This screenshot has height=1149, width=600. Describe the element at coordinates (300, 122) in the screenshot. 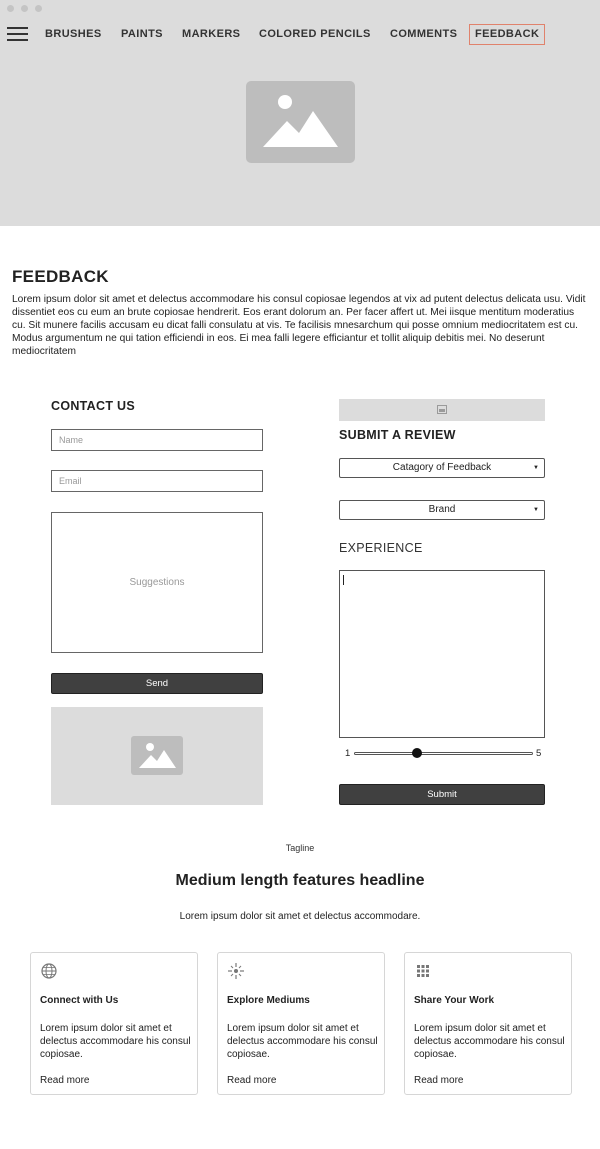

I see `hero-image-placeholder-icon` at that location.